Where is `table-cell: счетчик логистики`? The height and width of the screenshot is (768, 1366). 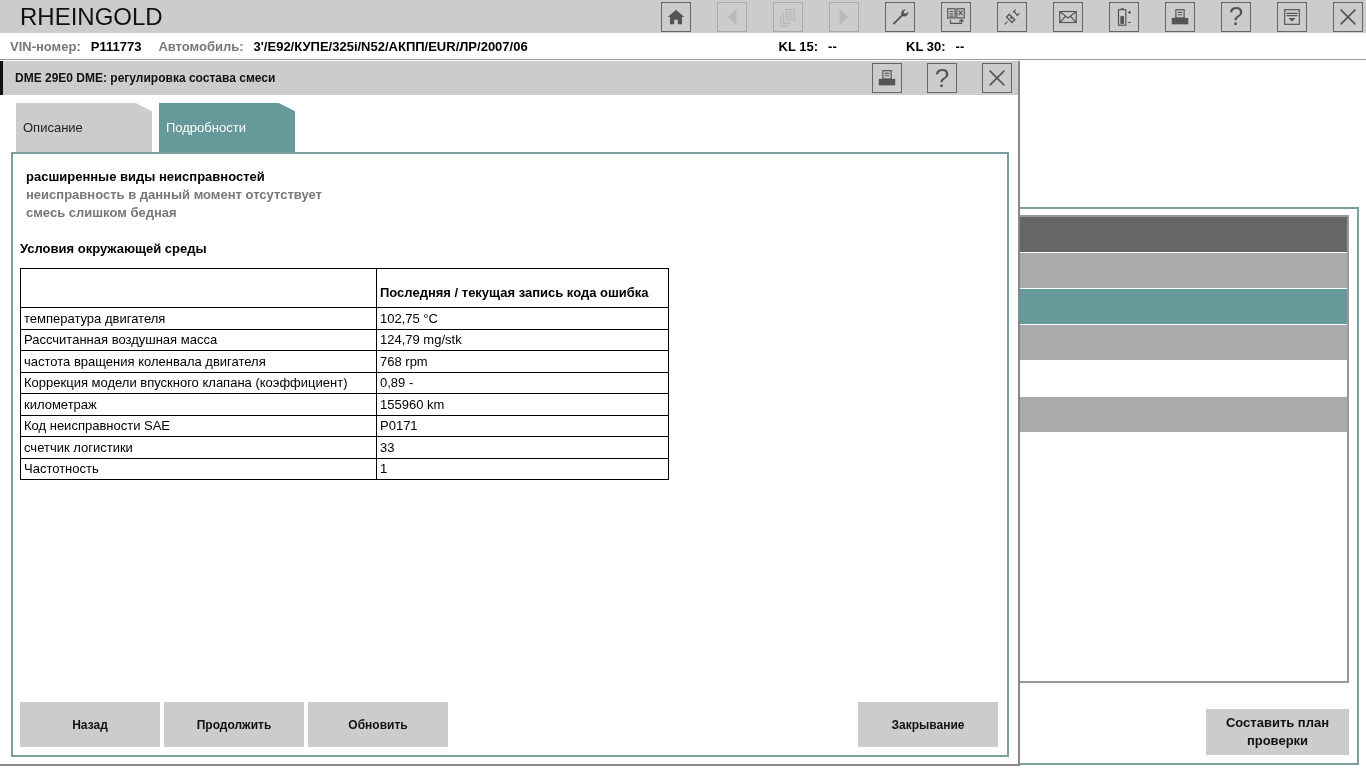
table-cell: счетчик логистики is located at coordinates (198, 447).